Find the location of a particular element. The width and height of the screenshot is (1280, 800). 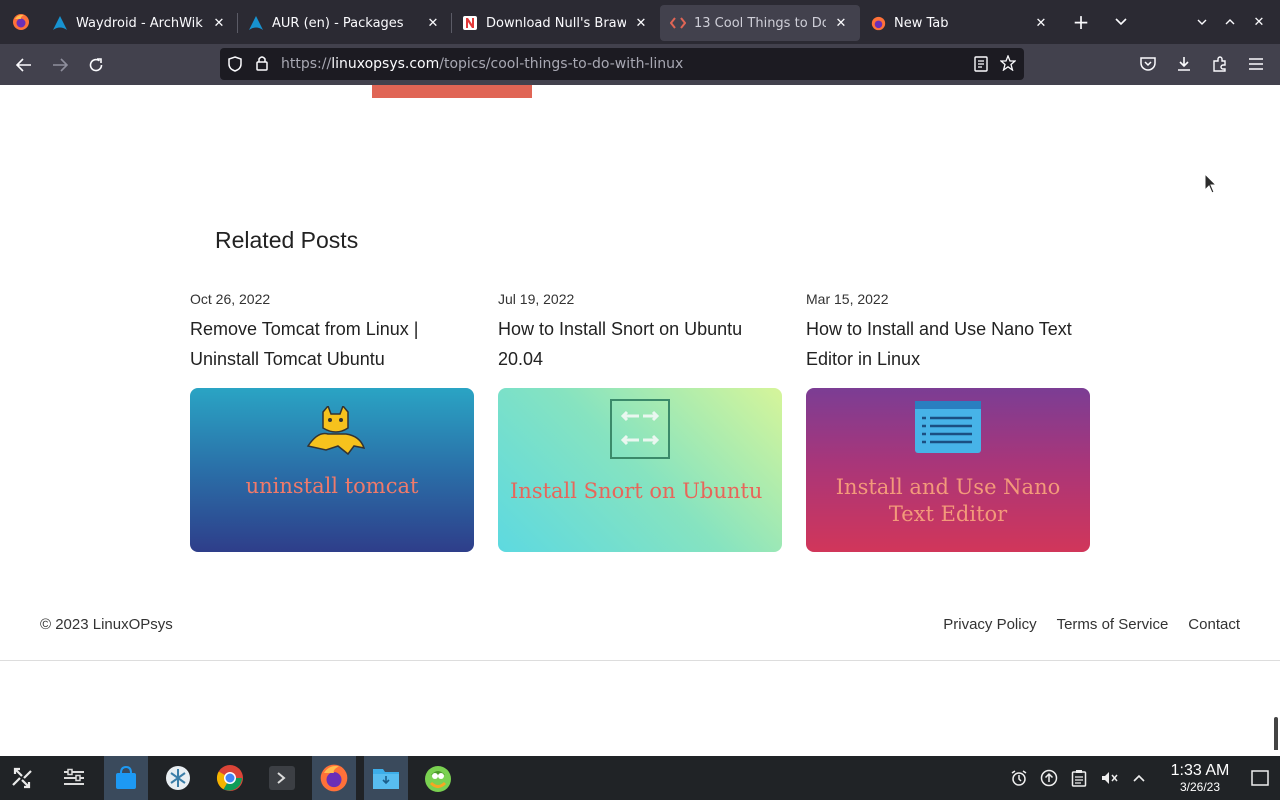

show-hidden-icons-button is located at coordinates (1139, 778).